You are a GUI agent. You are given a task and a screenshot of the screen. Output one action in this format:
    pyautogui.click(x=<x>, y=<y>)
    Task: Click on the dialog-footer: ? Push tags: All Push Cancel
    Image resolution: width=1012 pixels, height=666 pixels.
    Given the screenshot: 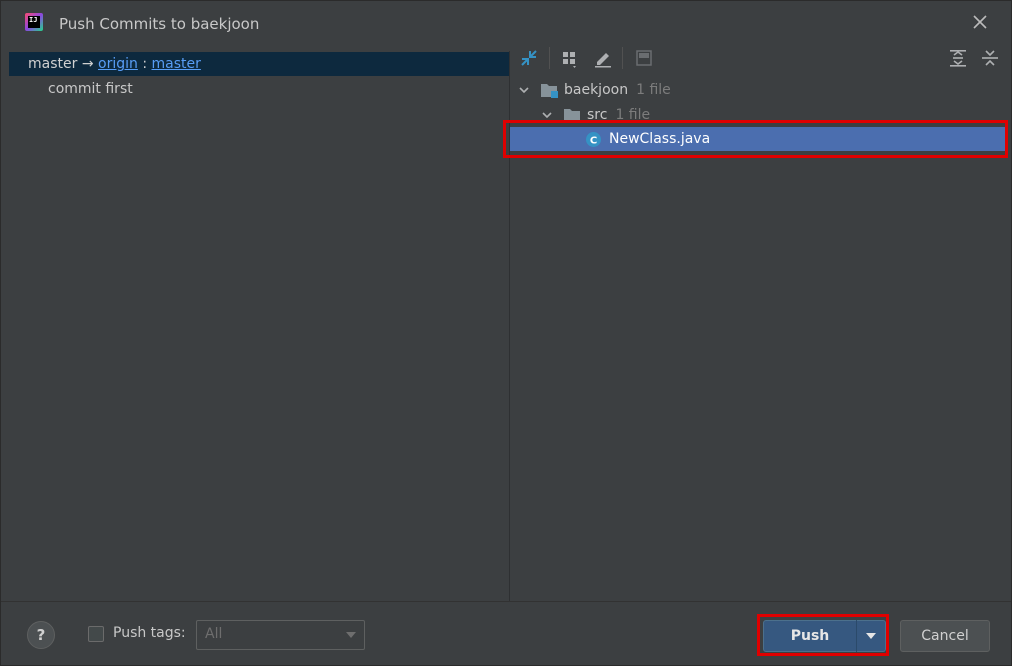 What is the action you would take?
    pyautogui.click(x=506, y=633)
    